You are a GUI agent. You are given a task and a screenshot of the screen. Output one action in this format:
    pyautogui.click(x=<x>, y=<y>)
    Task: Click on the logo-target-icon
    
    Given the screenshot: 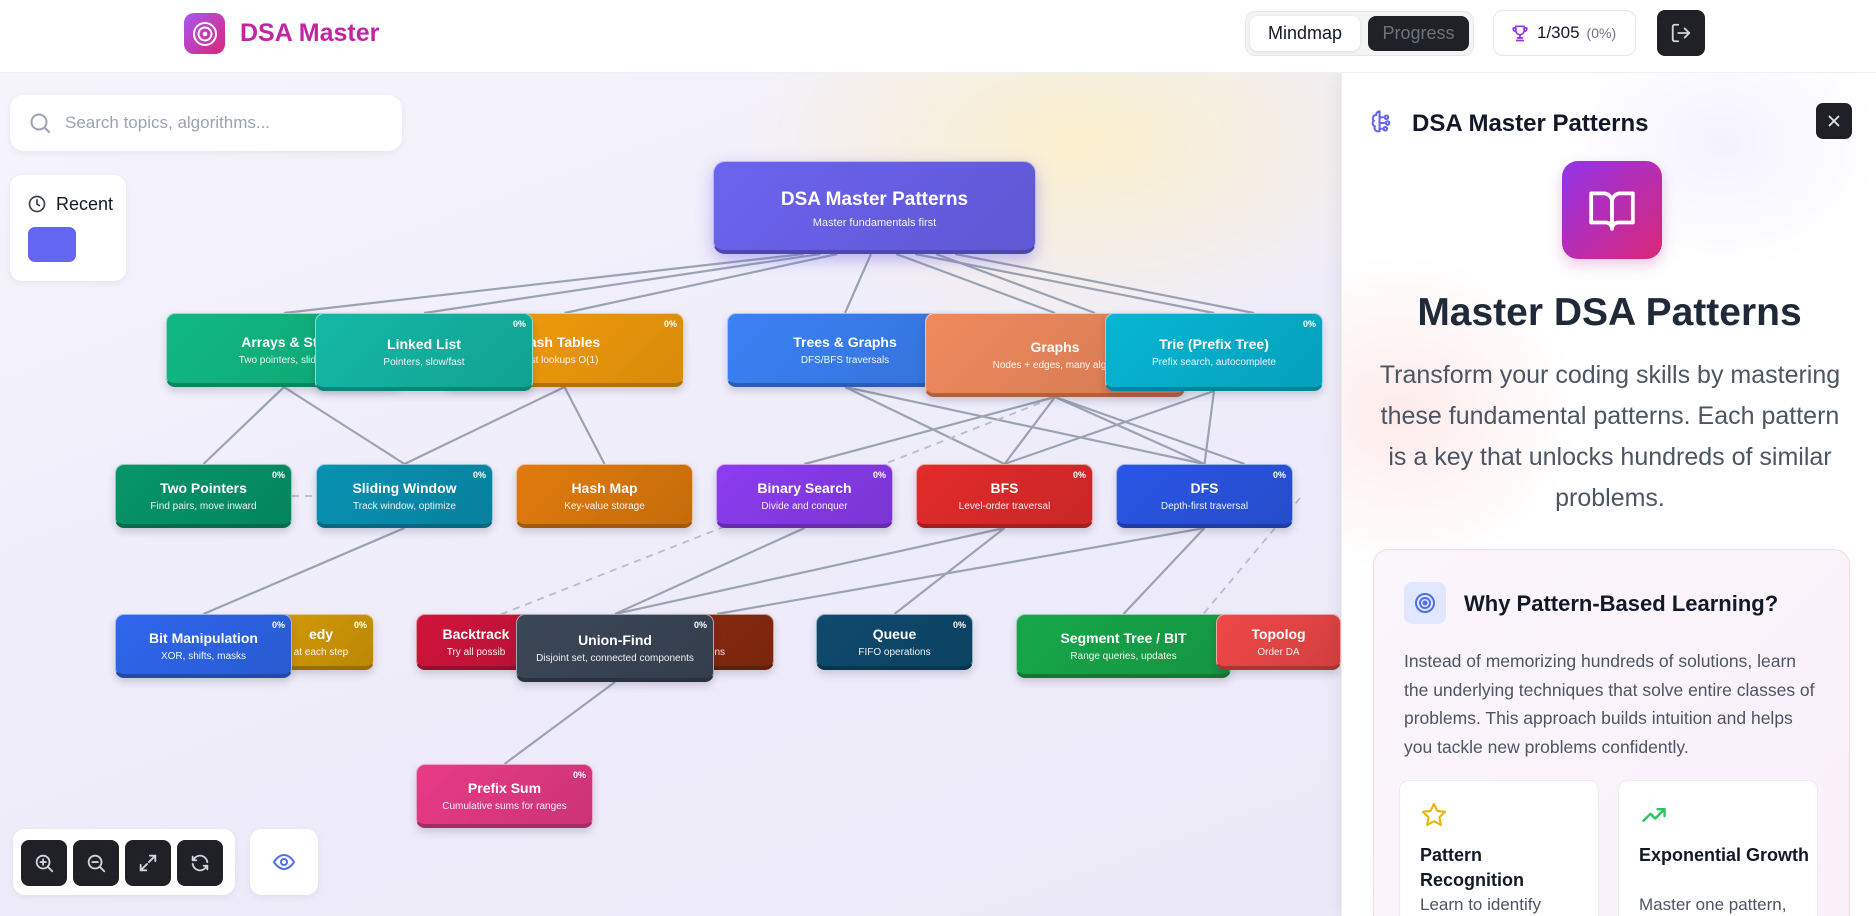 What is the action you would take?
    pyautogui.click(x=204, y=33)
    